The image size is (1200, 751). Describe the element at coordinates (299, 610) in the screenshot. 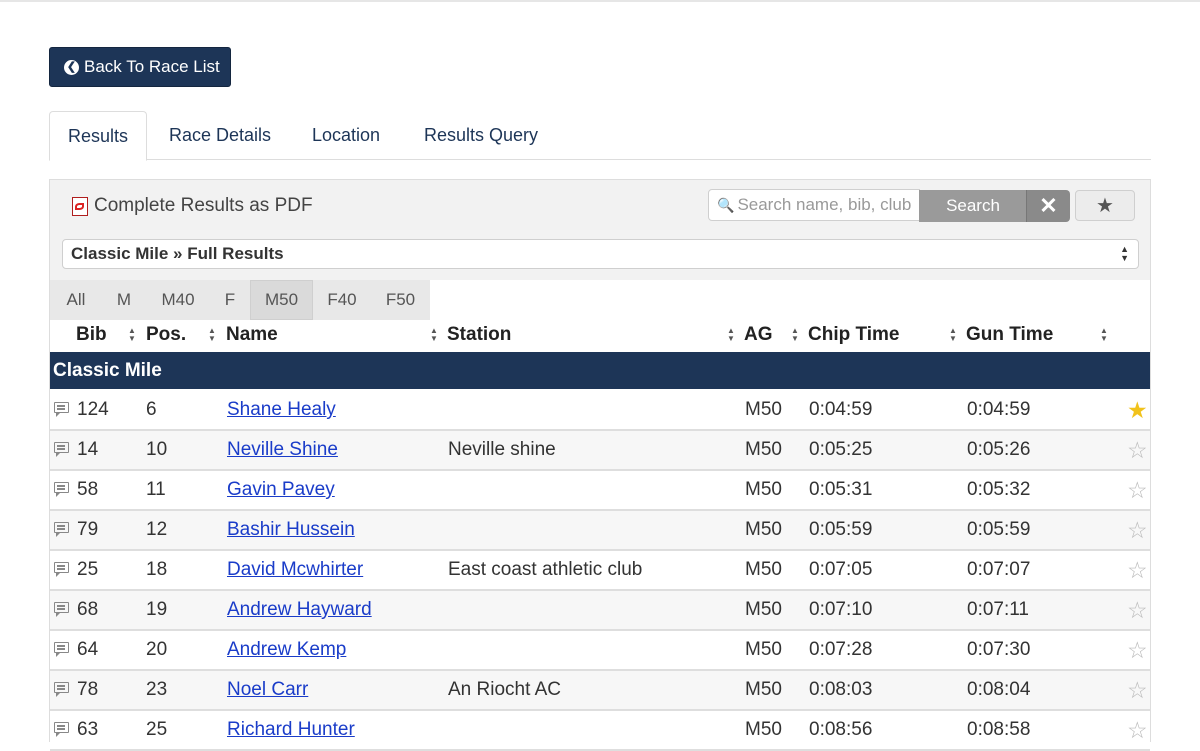

I see `runner-name-link: Andrew Hayward` at that location.